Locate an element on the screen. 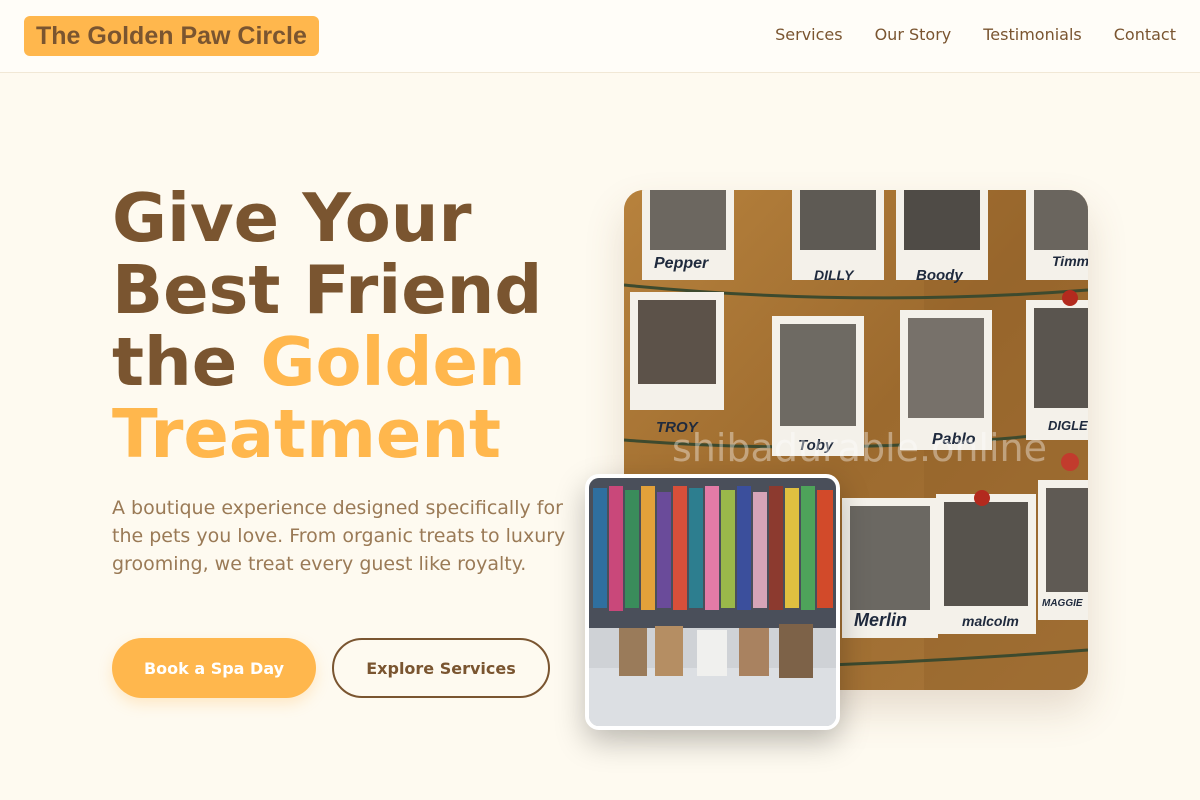  nav-link-contact: Contact is located at coordinates (1145, 35).